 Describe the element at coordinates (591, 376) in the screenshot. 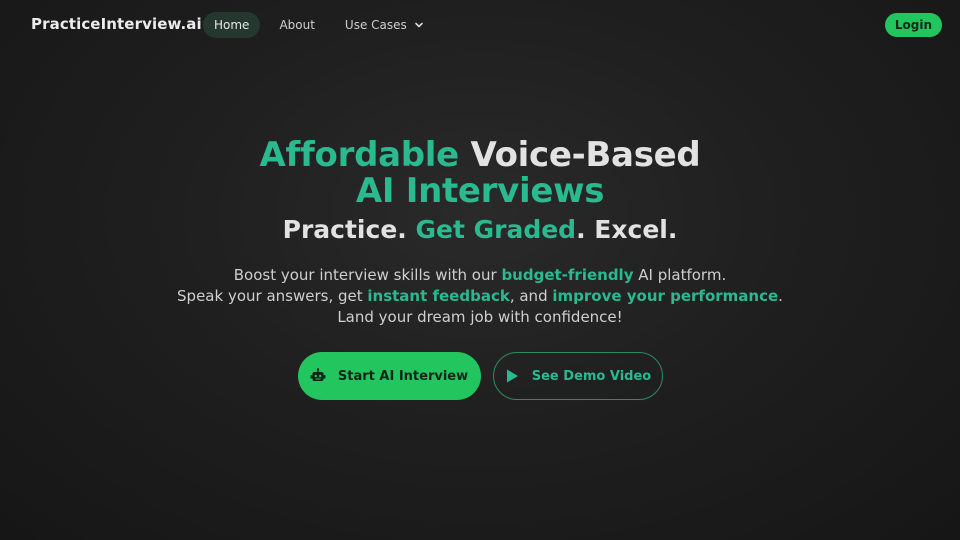

I see `see-demo-video-label: See Demo Video` at that location.